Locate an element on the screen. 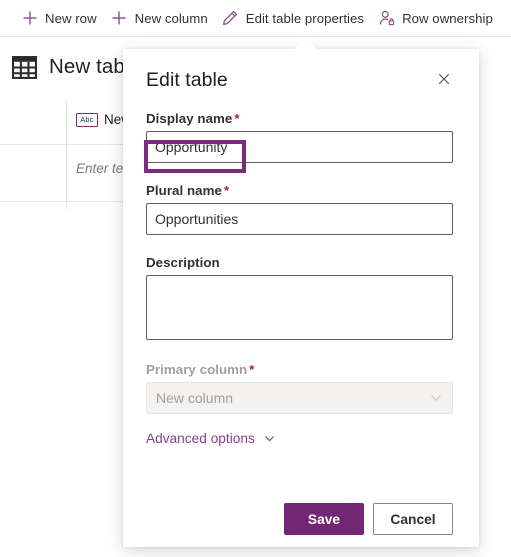 This screenshot has height=557, width=511. primary-column-value: New column is located at coordinates (195, 398).